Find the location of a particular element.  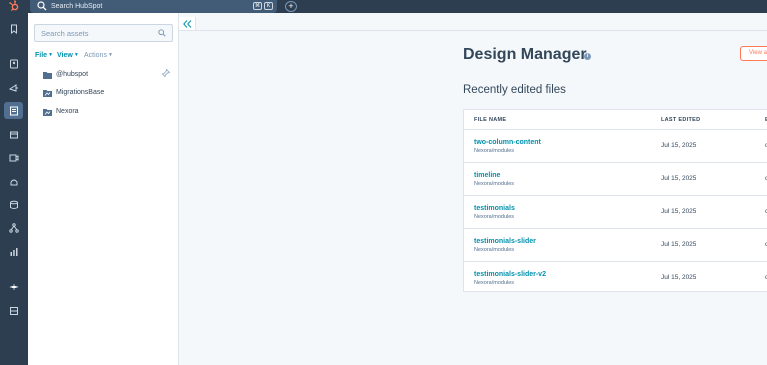

view-menu: View▼ is located at coordinates (68, 55).